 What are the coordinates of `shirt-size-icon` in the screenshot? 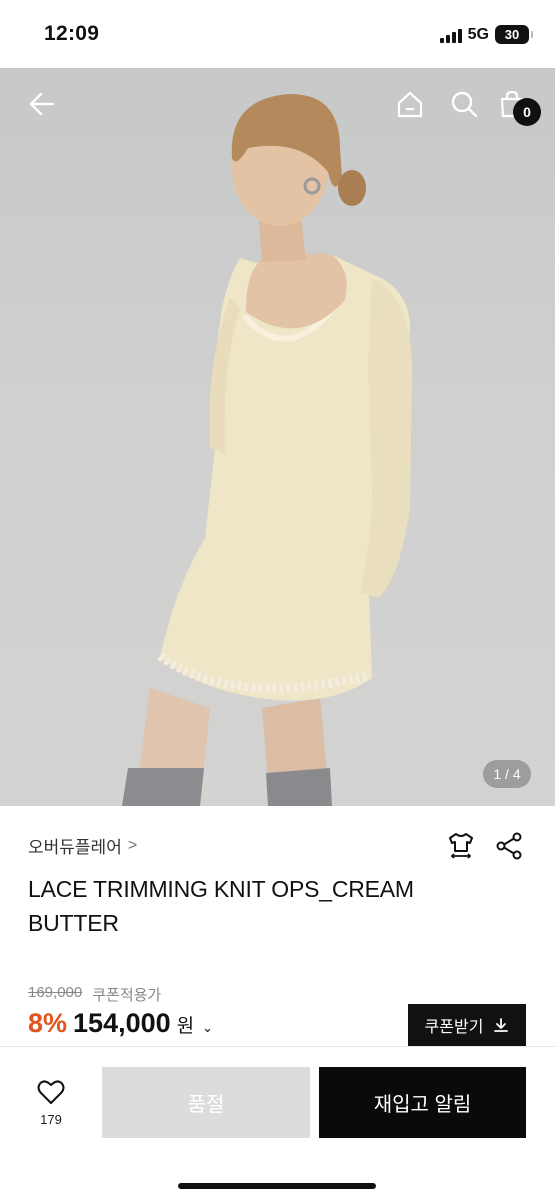 It's located at (461, 846).